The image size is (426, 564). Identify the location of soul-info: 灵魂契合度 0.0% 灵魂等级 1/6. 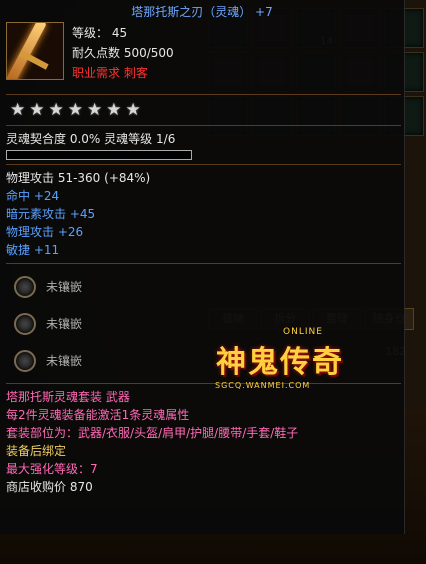
(202, 139).